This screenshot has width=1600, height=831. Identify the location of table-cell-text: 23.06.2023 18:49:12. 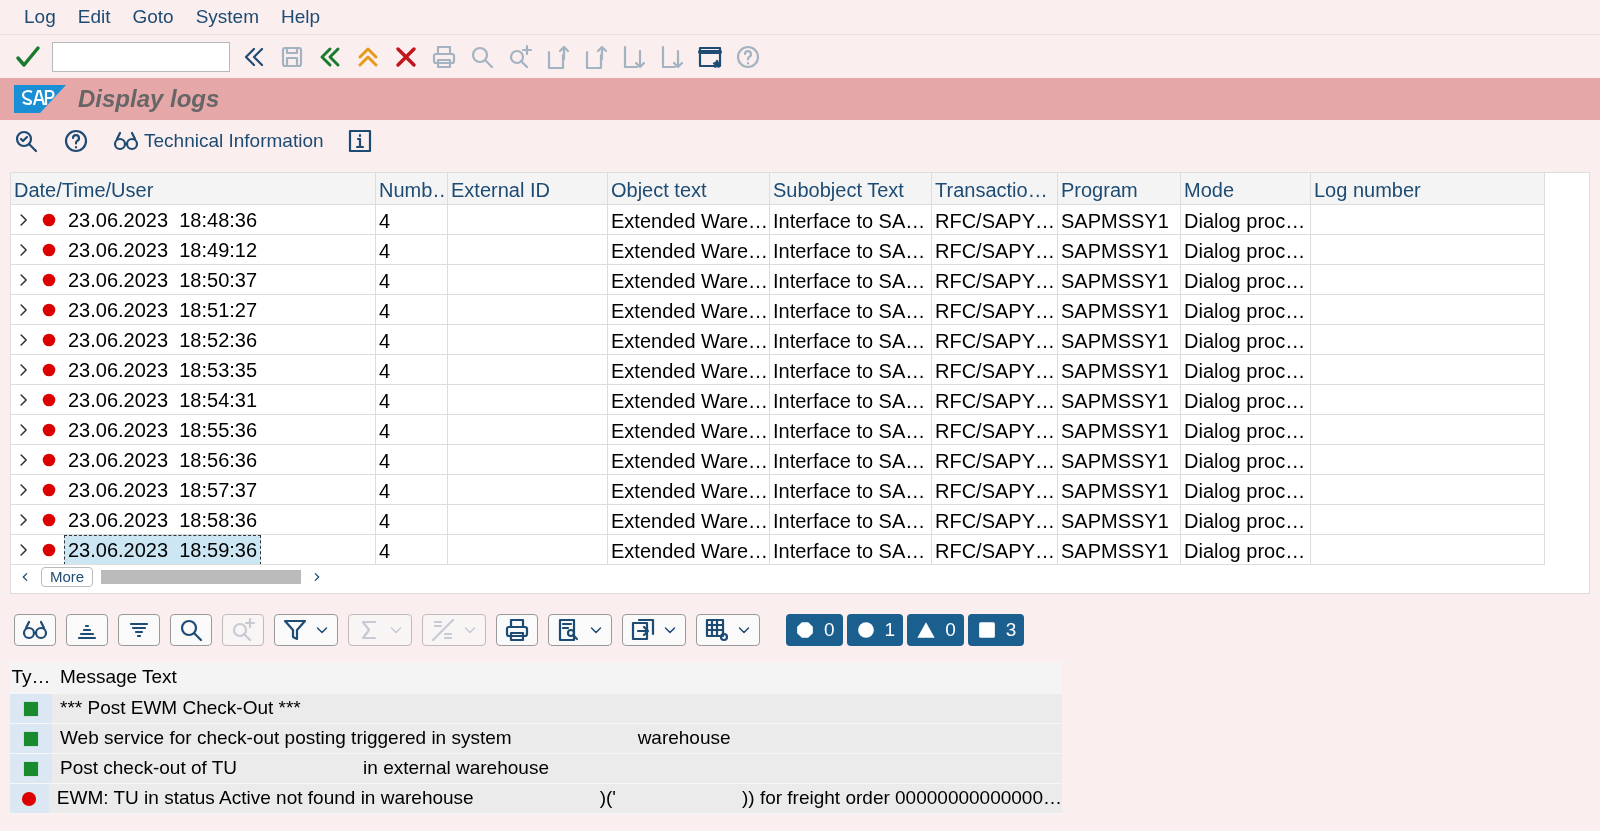
(163, 250).